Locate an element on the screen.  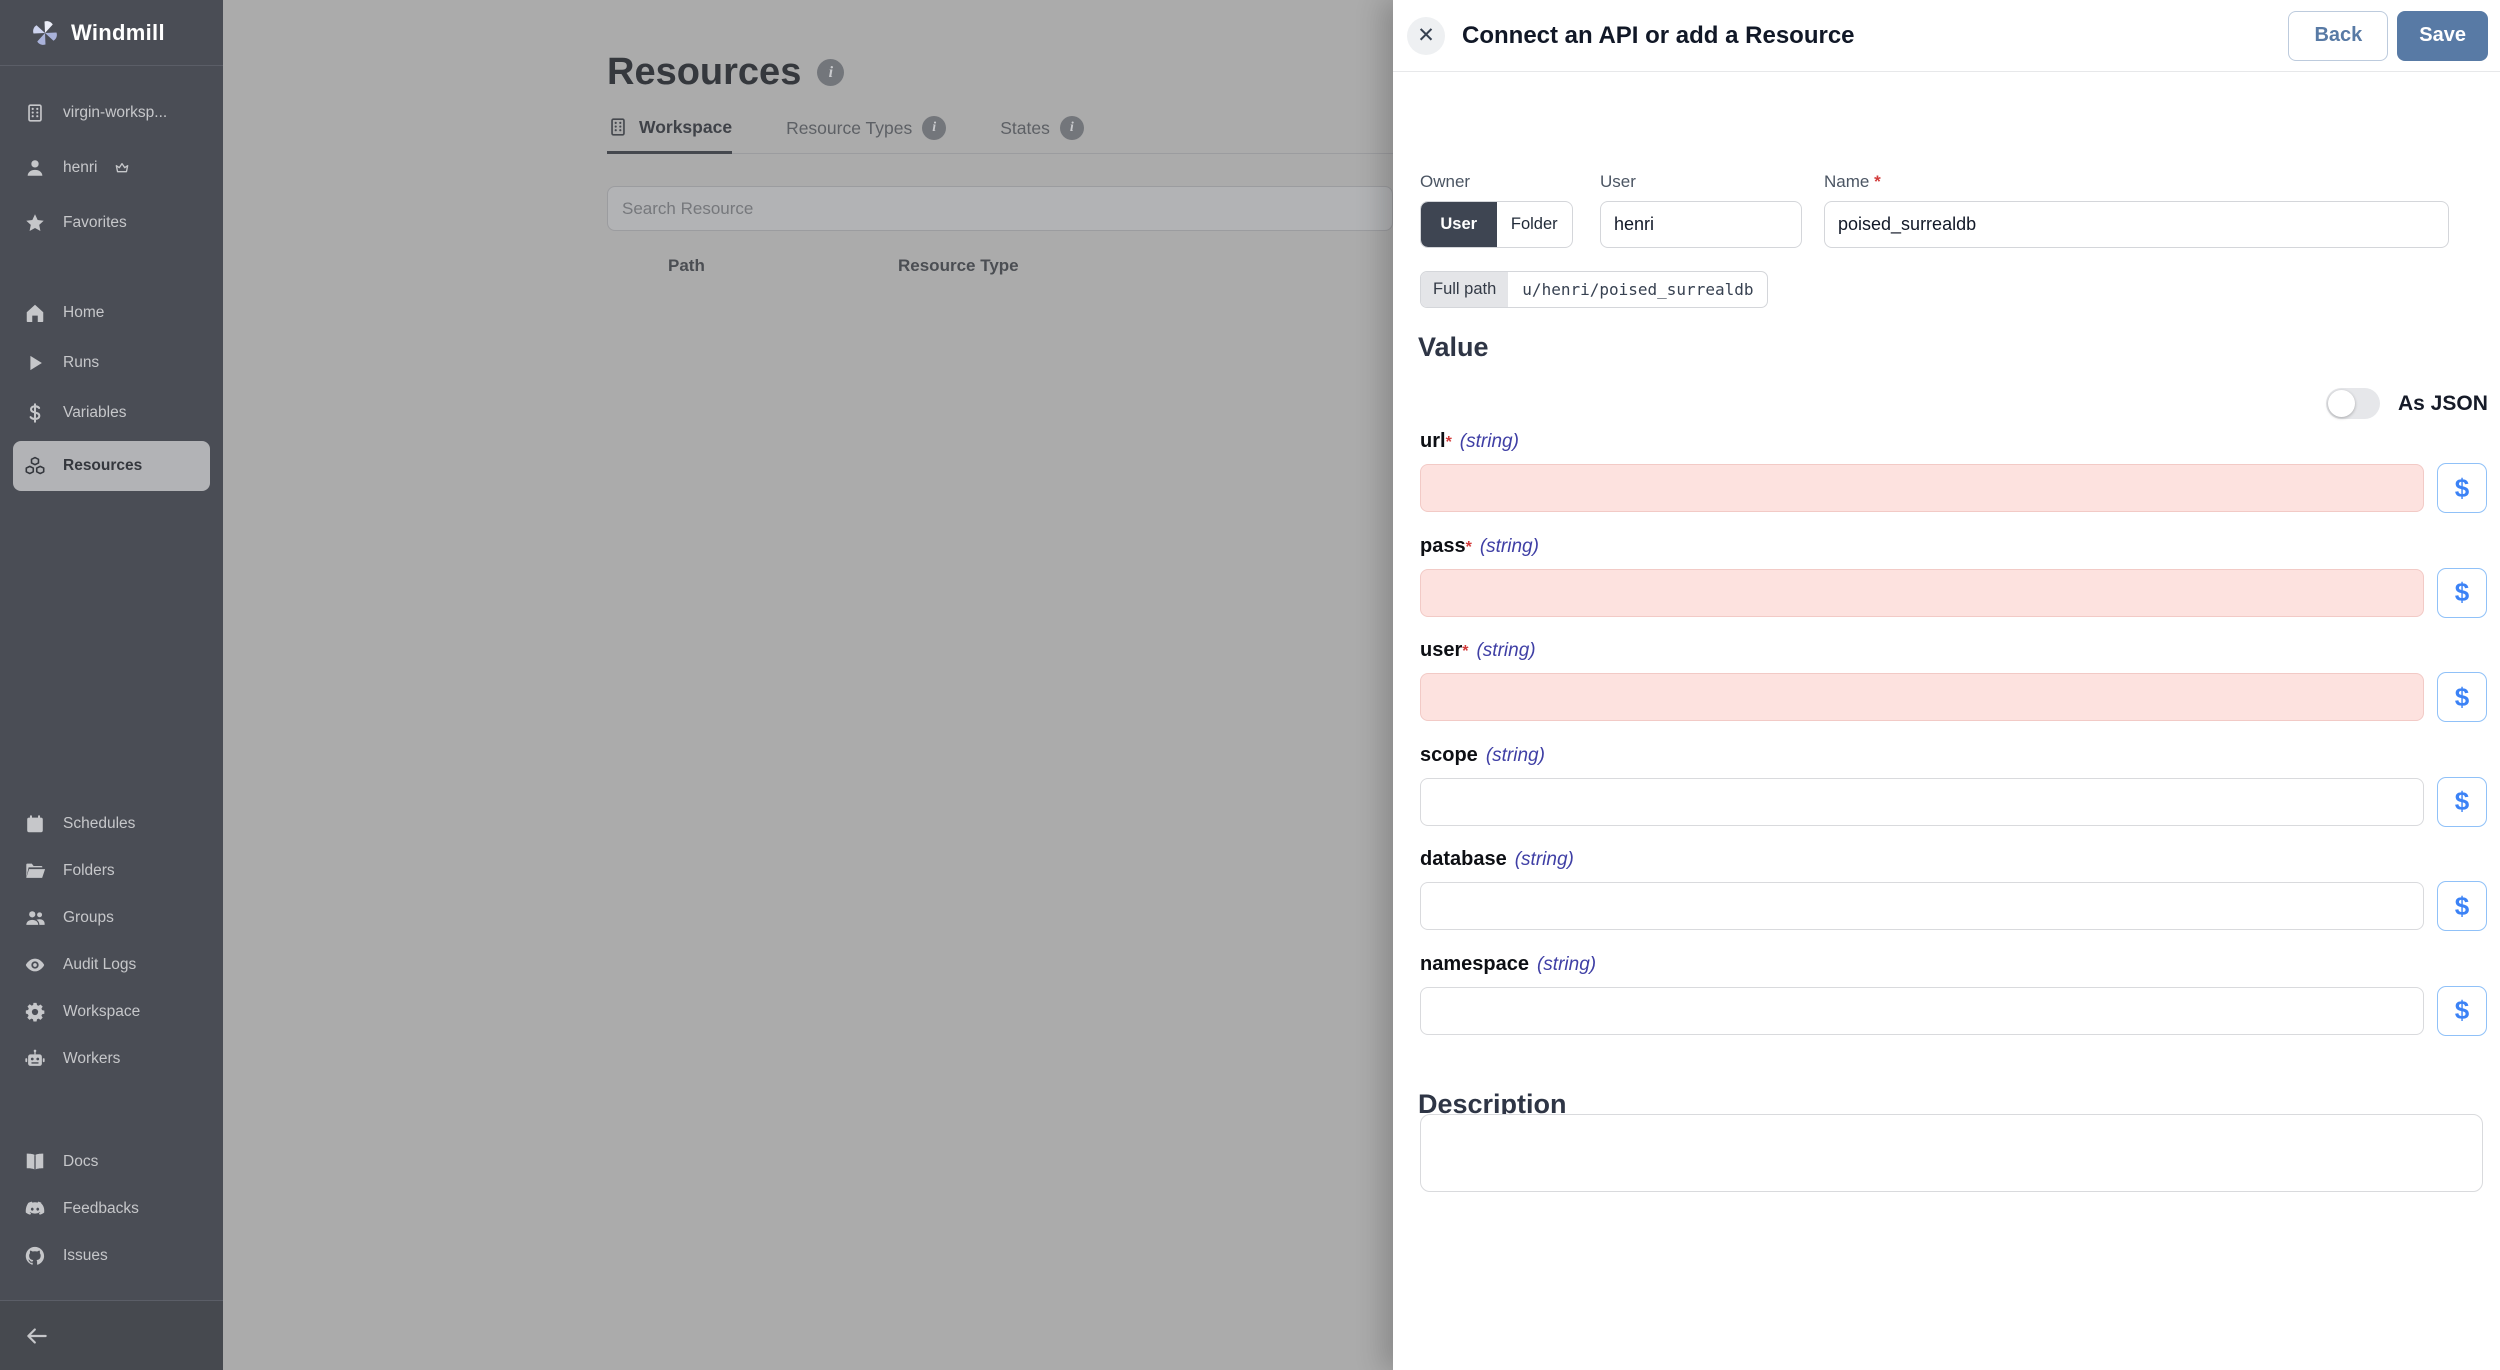
sidebar-nav-group: Home Runs Variables Resources is located at coordinates (111, 391).